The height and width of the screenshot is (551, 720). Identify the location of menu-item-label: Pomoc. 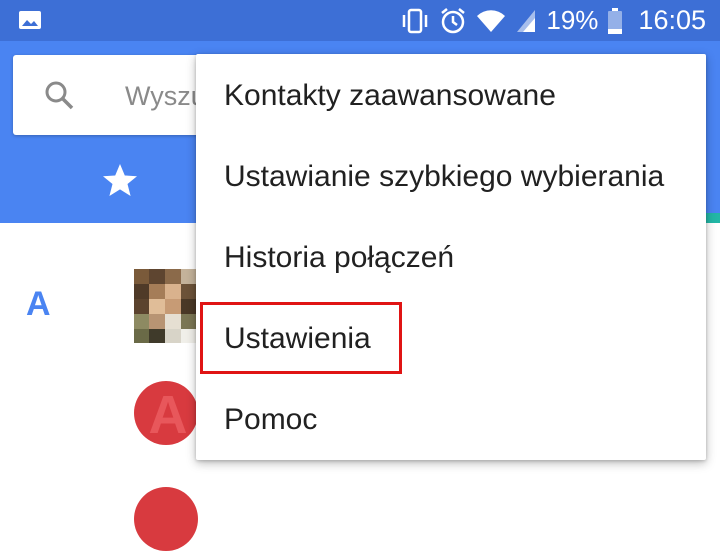
(271, 419).